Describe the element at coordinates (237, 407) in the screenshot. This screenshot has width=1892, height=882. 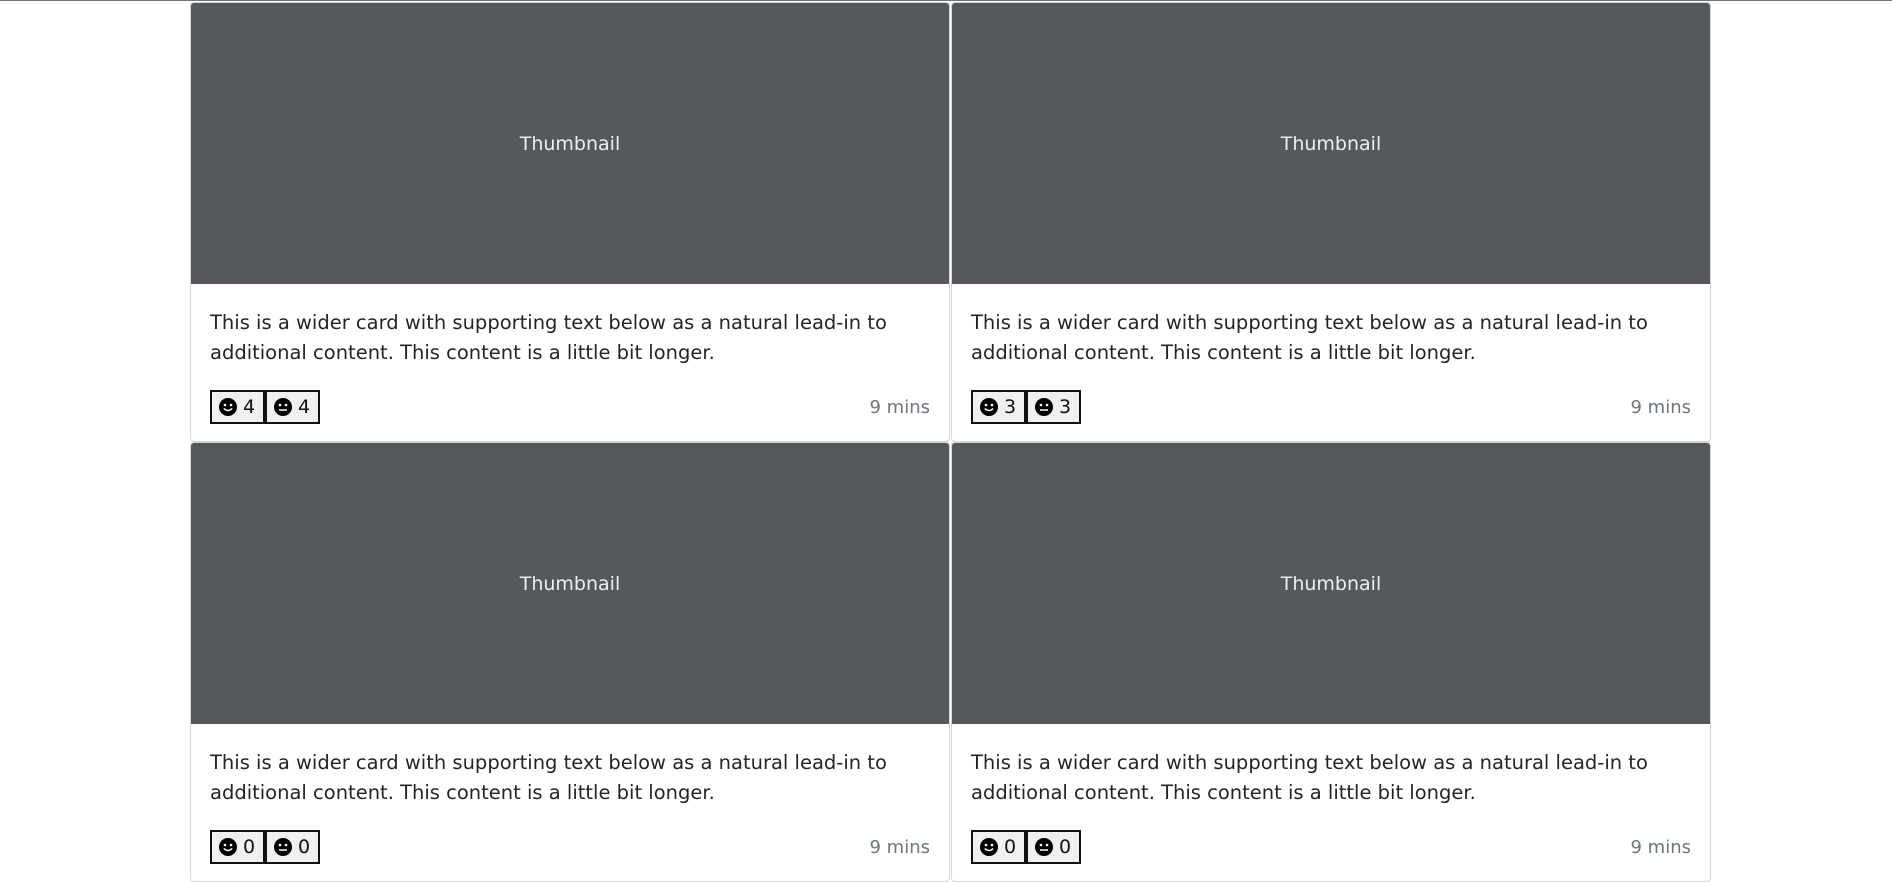
I see `smile-reaction-button: 4` at that location.